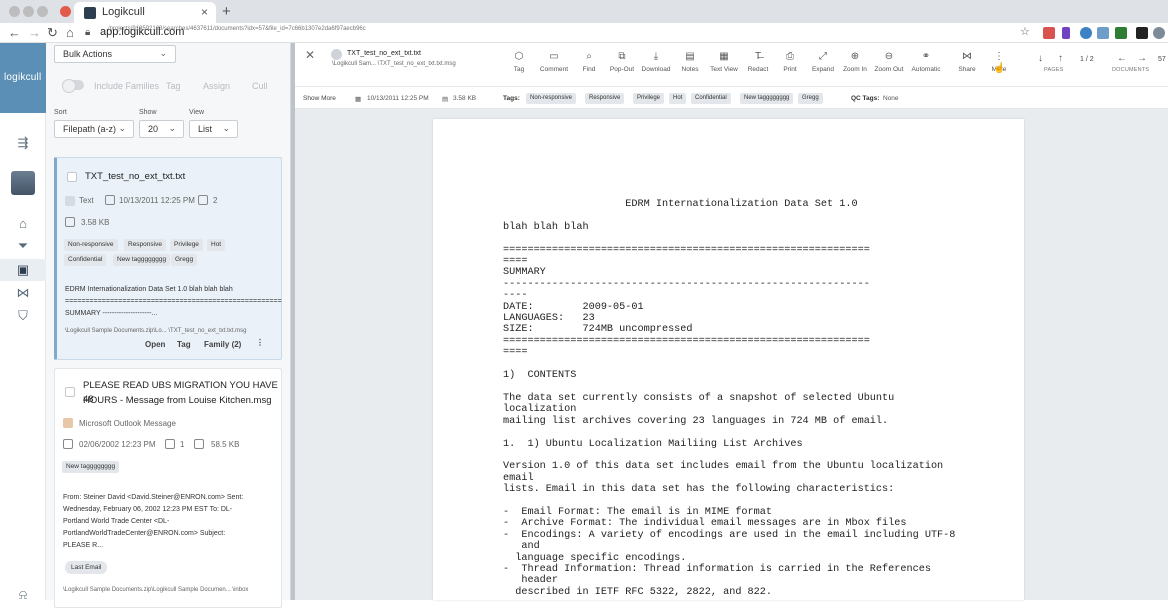 The width and height of the screenshot is (1168, 608). I want to click on documents-nav-icon: ▣, so click(23, 270).